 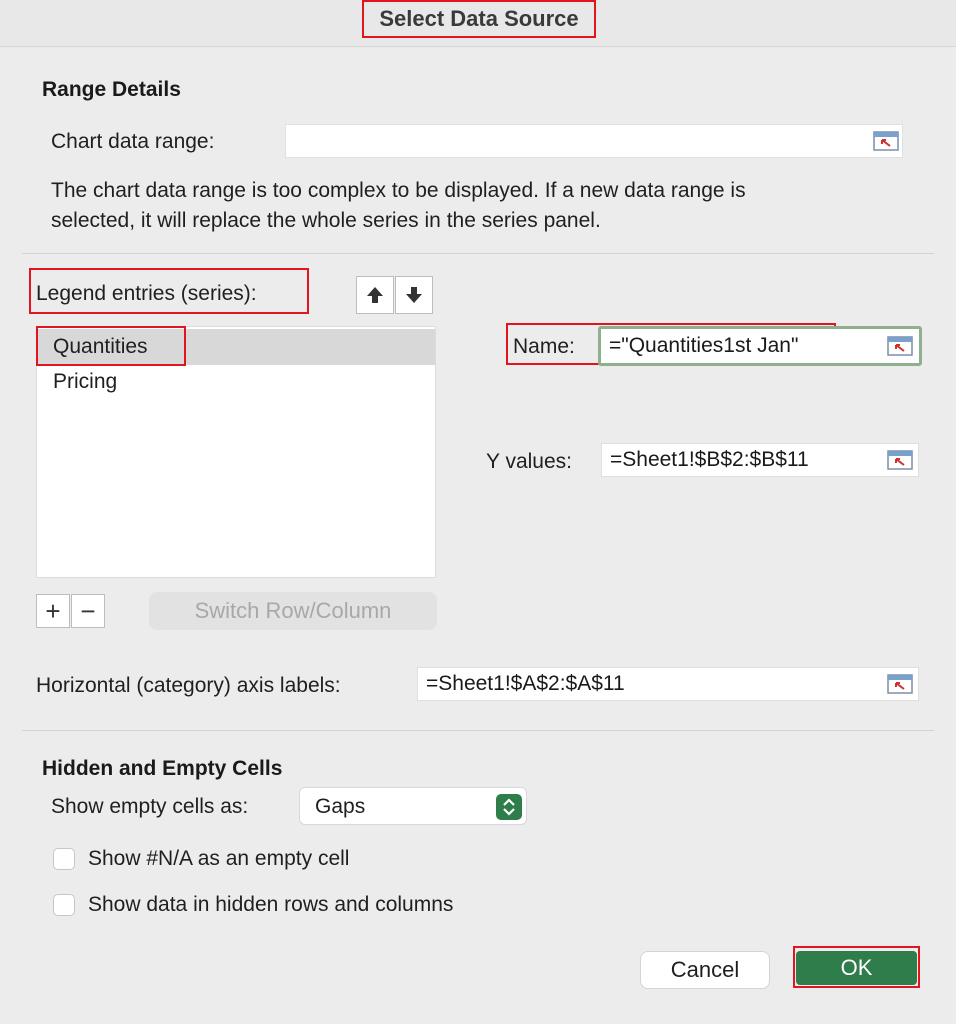 What do you see at coordinates (525, 683) in the screenshot?
I see `category-axis-value: =Sheet1!$A$2:$A$11` at bounding box center [525, 683].